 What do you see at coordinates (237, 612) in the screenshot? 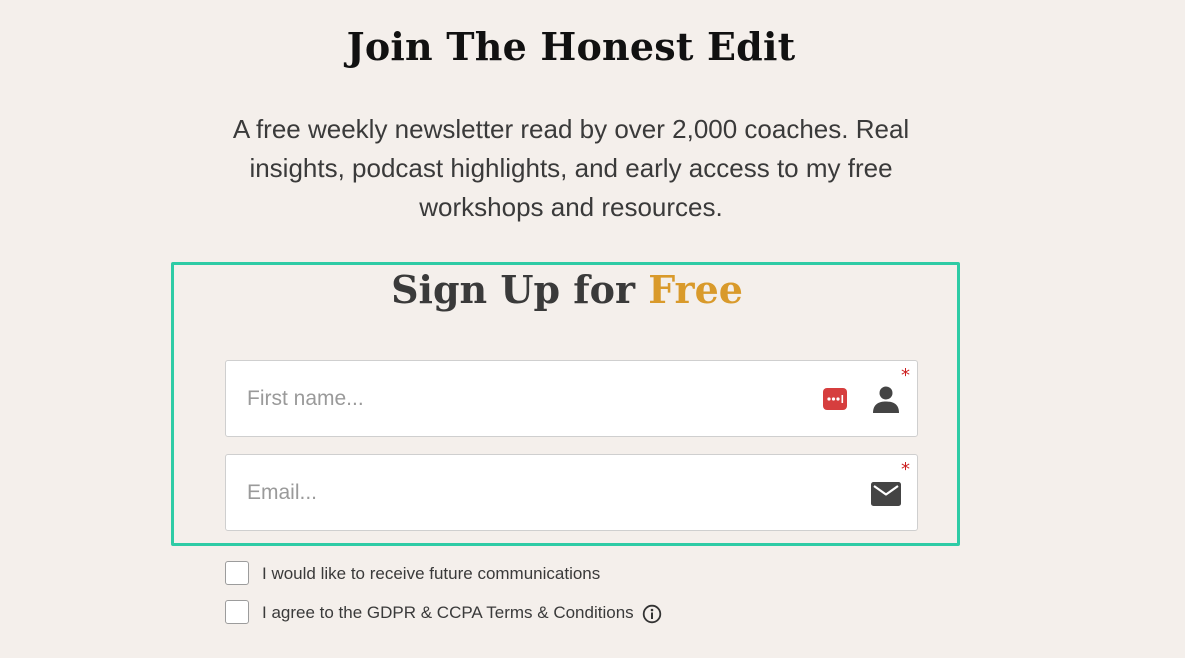
I see `gdpr-checkbox` at bounding box center [237, 612].